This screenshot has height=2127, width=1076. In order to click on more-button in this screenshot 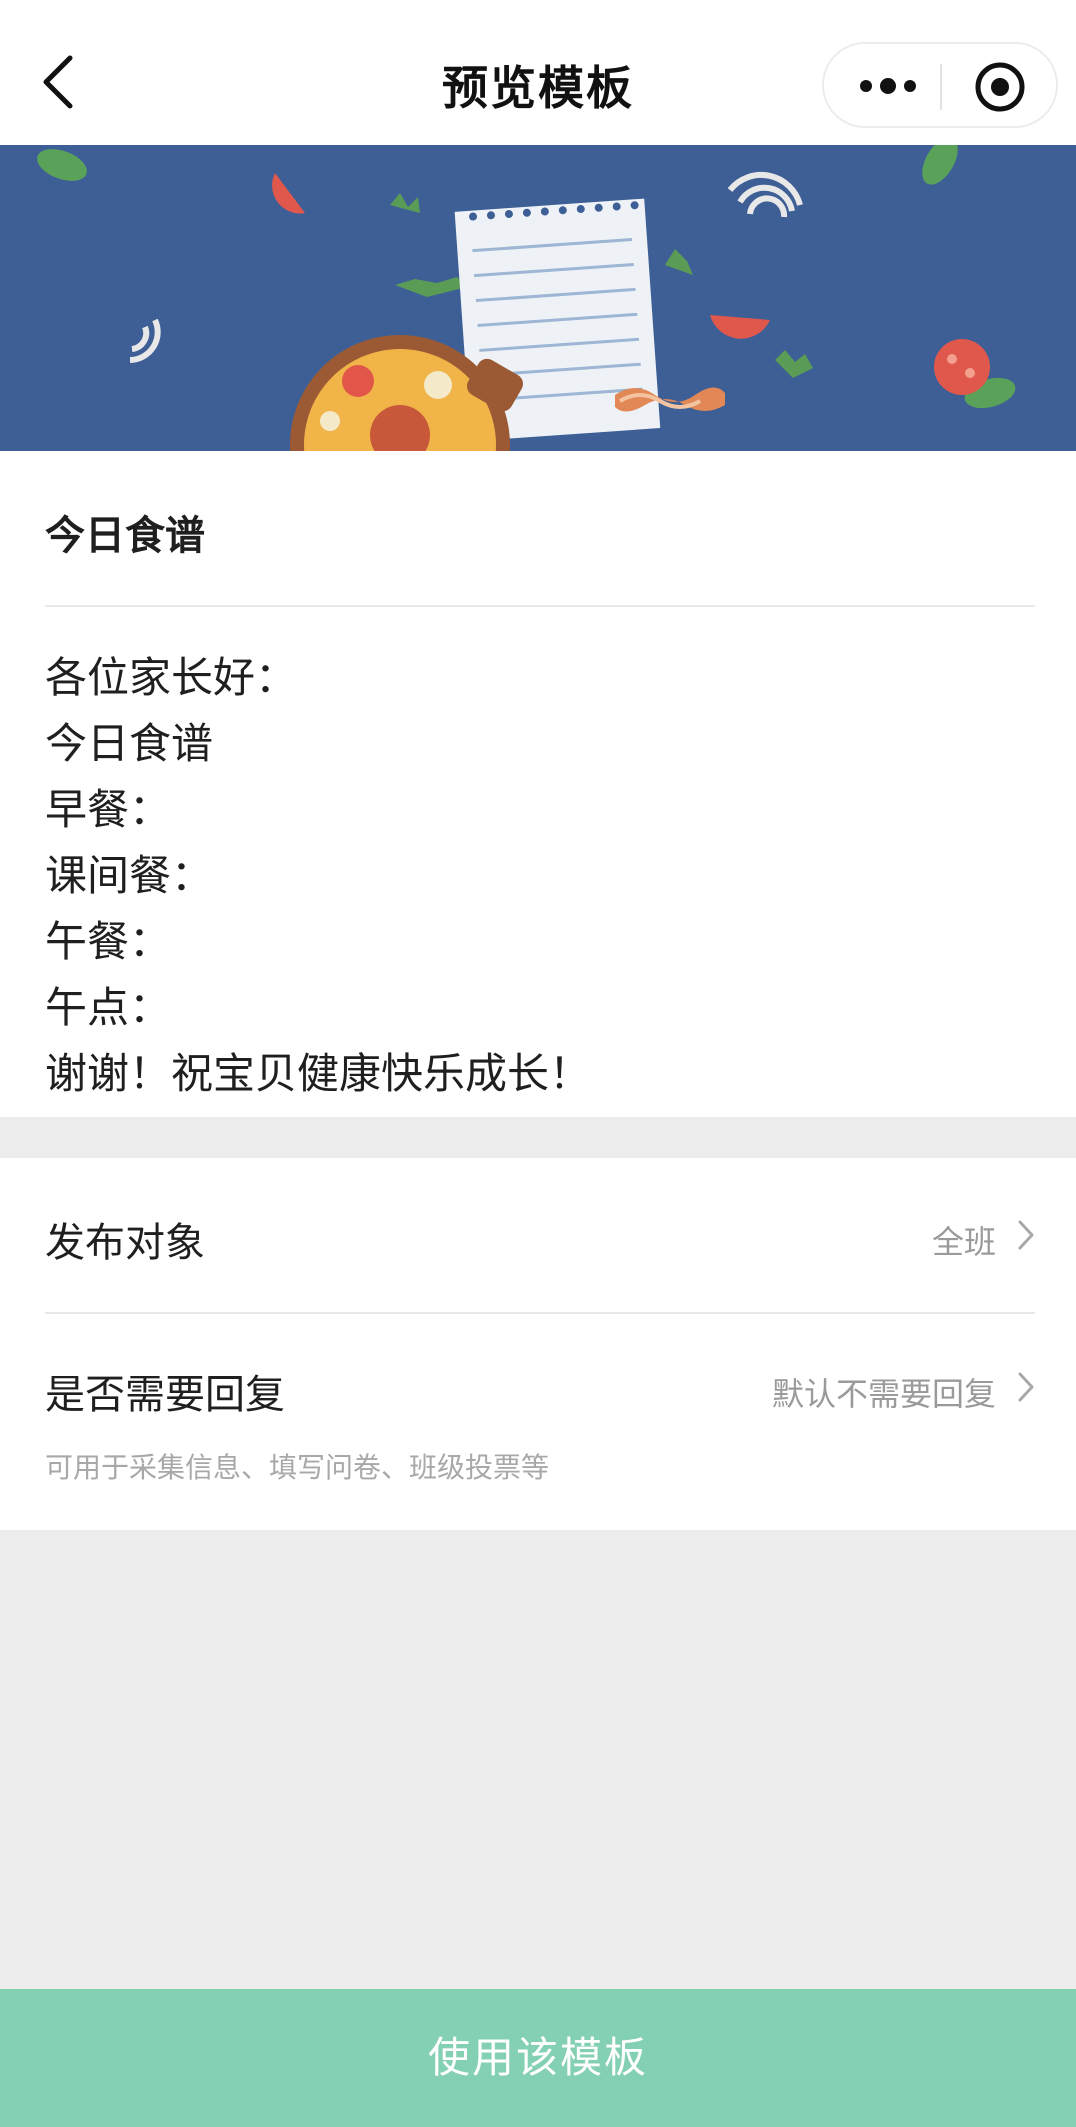, I will do `click(888, 86)`.